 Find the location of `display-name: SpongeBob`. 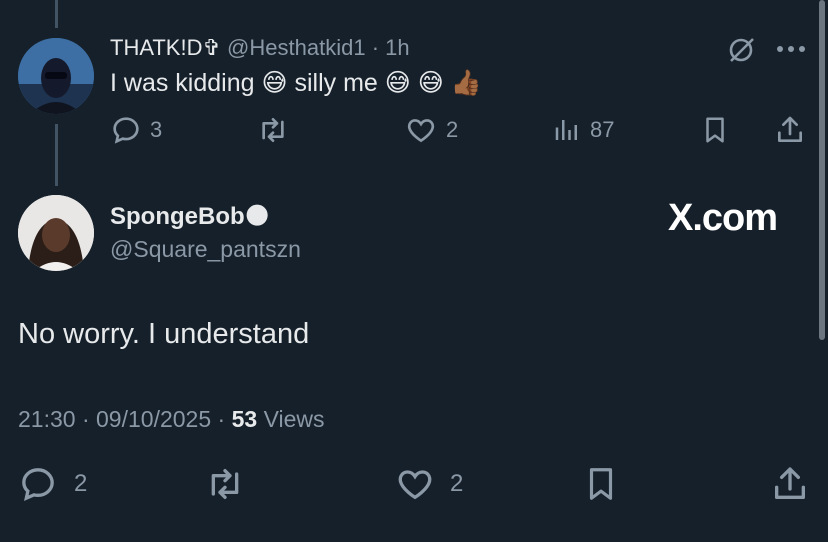

display-name: SpongeBob is located at coordinates (177, 216).